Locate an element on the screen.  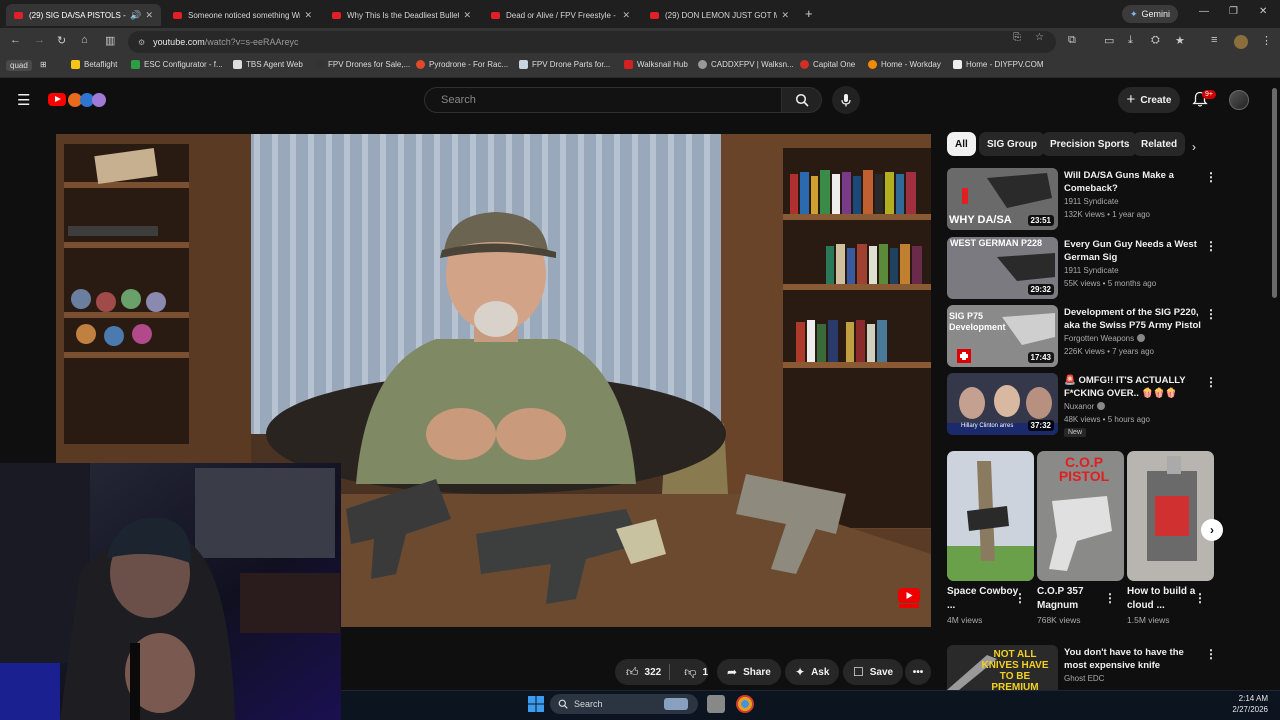
extensions-icon: ⧉ is located at coordinates (1072, 40).